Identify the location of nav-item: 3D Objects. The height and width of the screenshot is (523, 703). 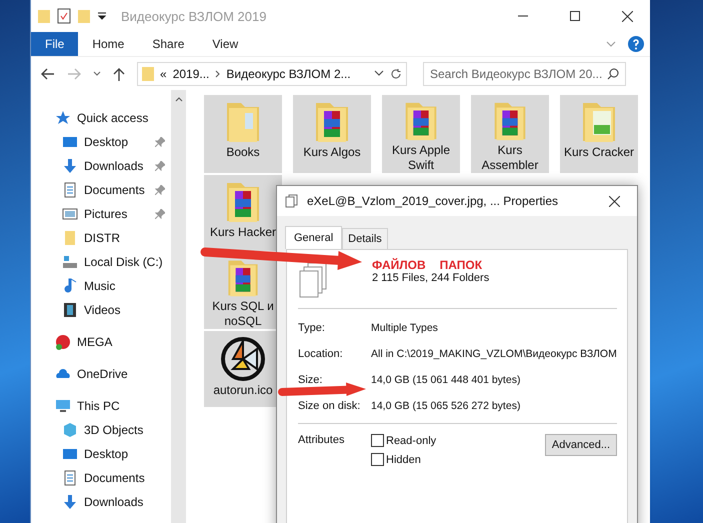
(101, 430).